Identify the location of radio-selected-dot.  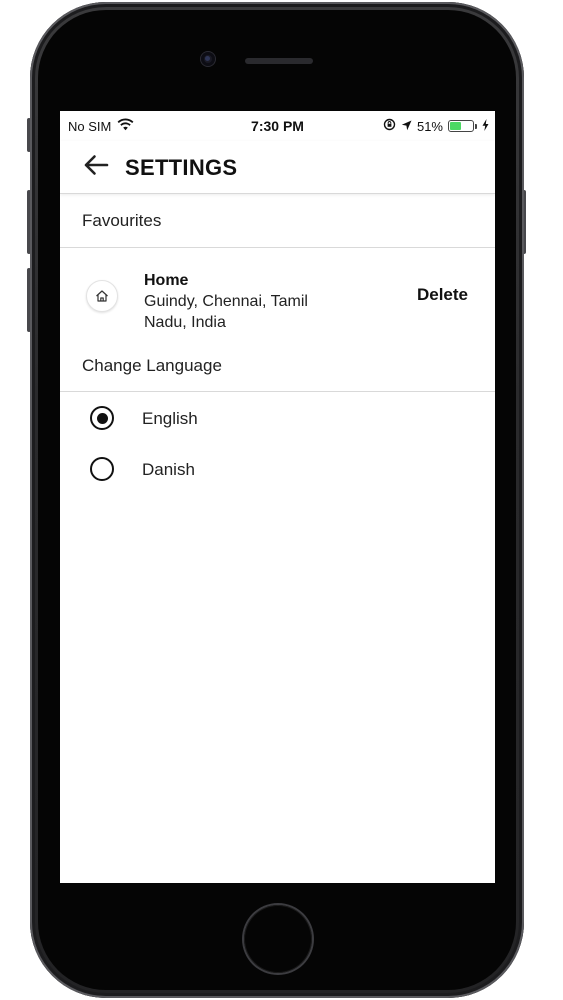
(102, 418).